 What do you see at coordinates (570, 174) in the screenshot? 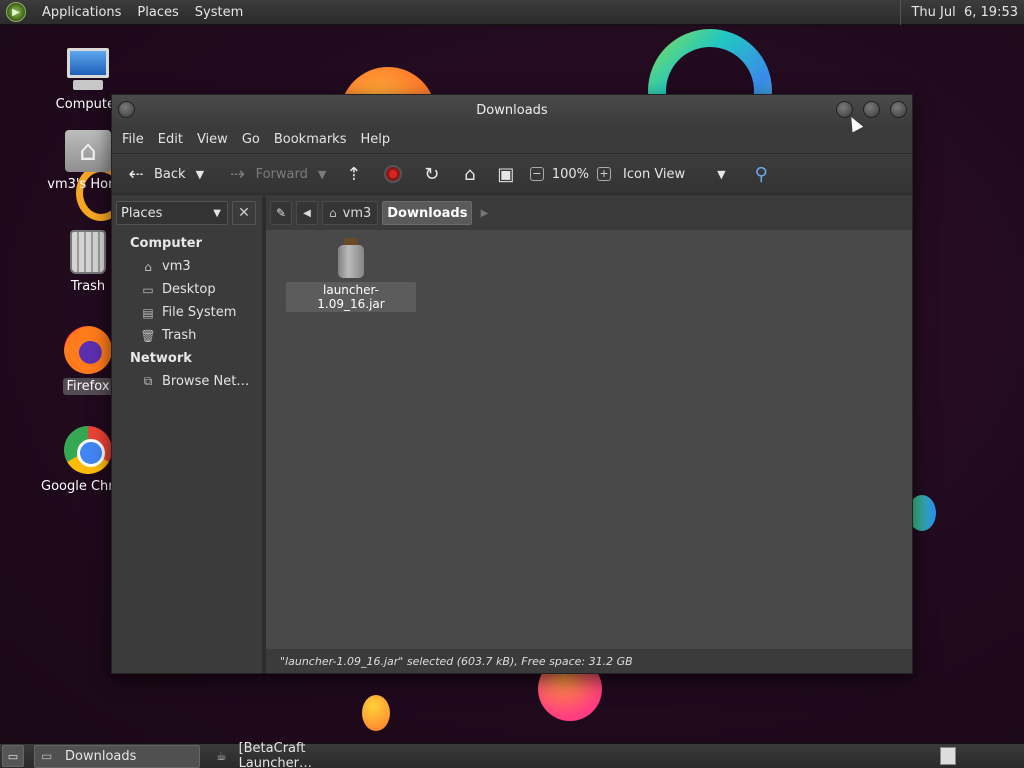
I see `zoom-level: 100%` at bounding box center [570, 174].